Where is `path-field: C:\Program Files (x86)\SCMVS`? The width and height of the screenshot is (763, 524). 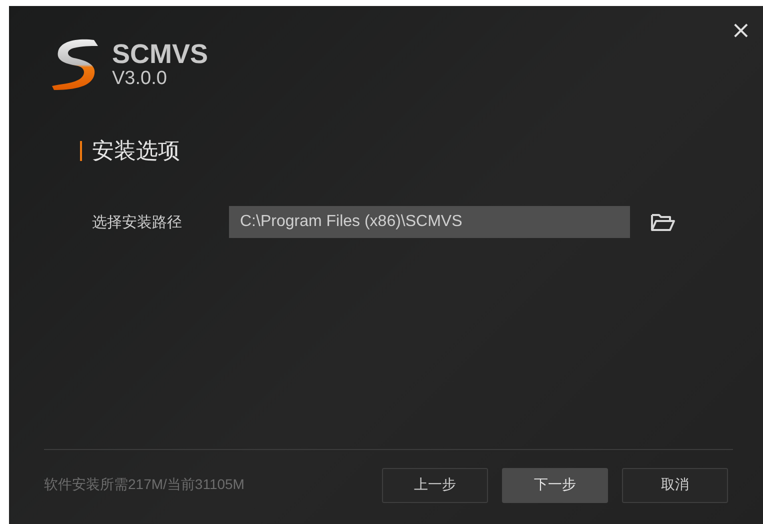
path-field: C:\Program Files (x86)\SCMVS is located at coordinates (429, 222).